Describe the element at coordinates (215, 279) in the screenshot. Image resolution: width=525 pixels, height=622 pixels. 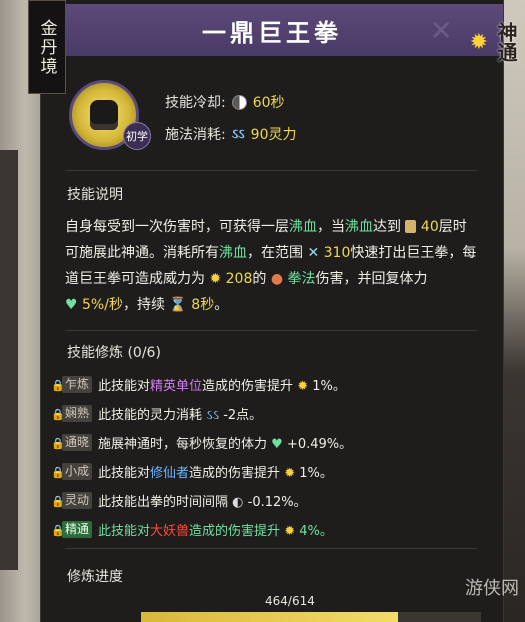
I see `power-icon: ✹` at that location.